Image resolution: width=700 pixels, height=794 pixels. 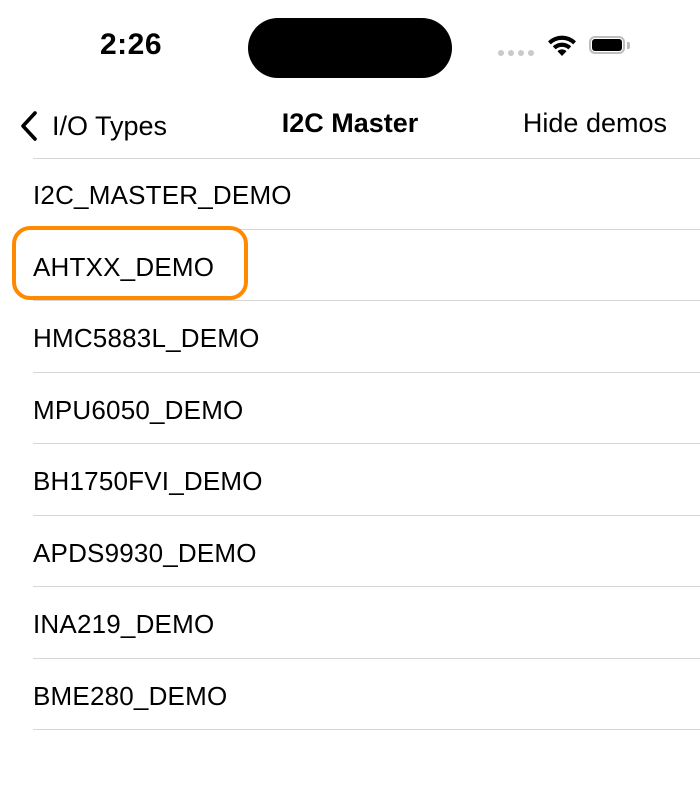 I want to click on list-item-label: HMC5883L_DEMO, so click(x=146, y=338).